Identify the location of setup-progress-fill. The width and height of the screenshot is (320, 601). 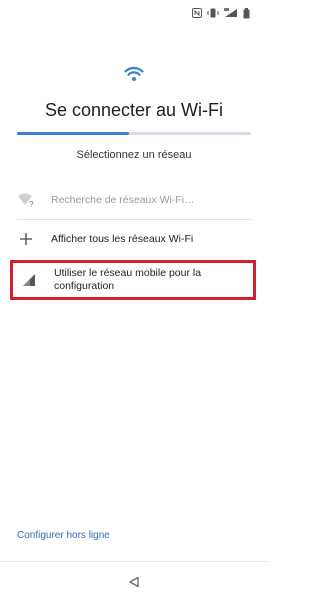
(73, 133).